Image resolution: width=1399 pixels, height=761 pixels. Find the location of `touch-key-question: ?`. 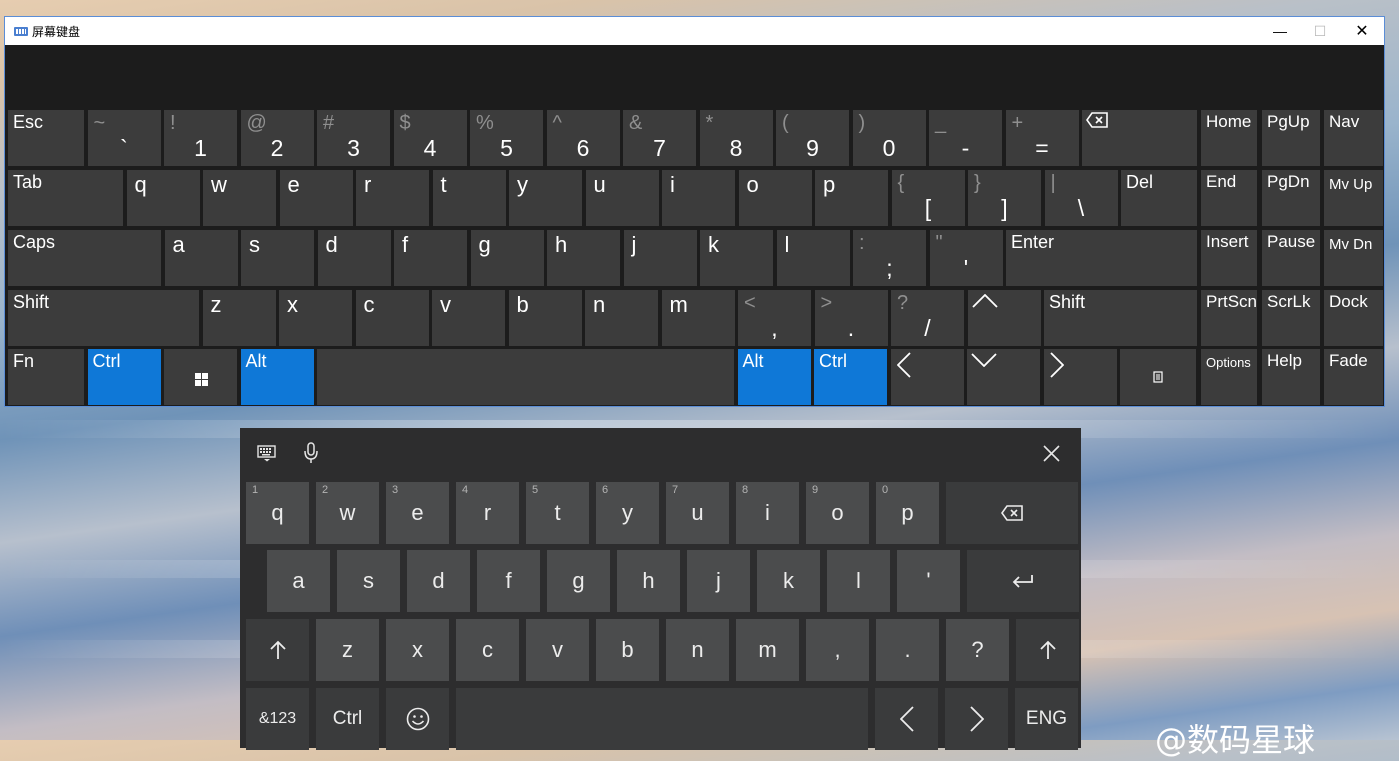

touch-key-question: ? is located at coordinates (977, 650).